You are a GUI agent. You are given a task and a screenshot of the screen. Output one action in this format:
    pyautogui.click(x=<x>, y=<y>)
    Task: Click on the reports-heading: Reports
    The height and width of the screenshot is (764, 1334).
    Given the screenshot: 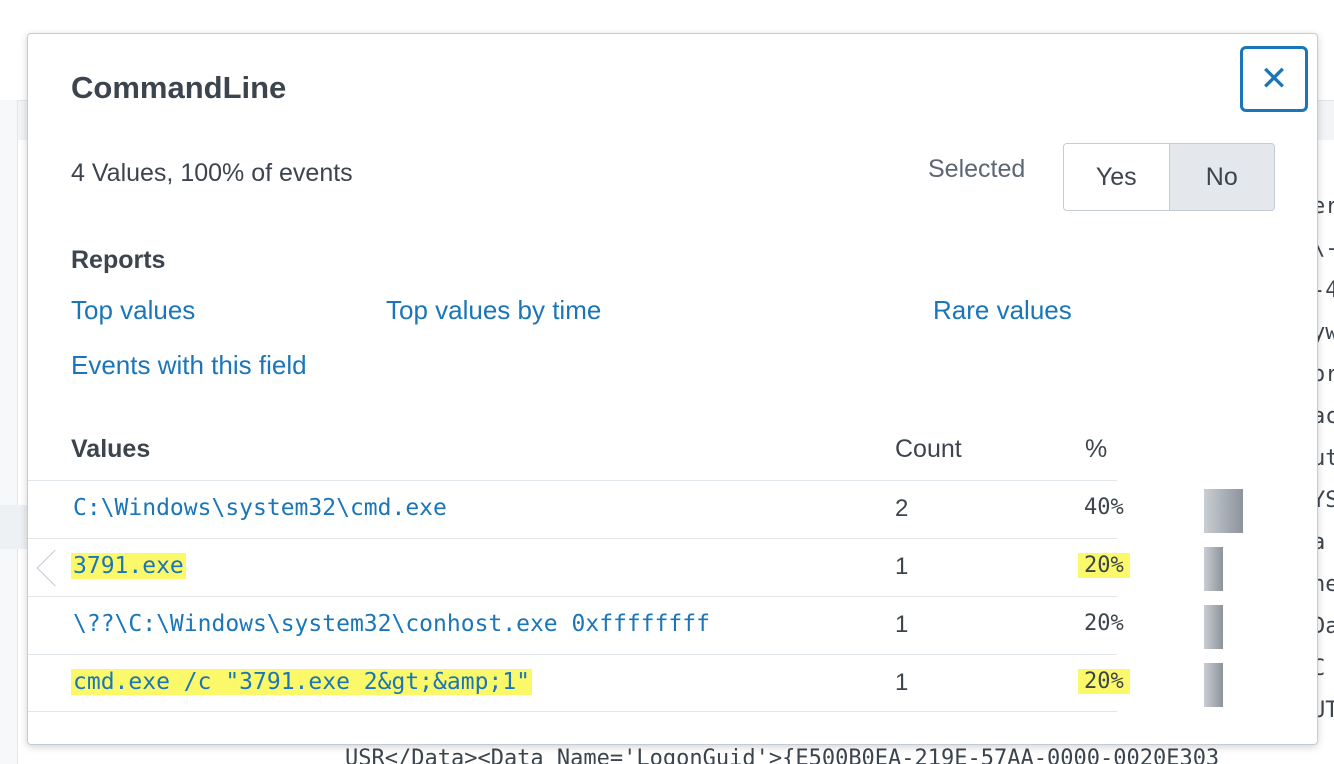 What is the action you would take?
    pyautogui.click(x=118, y=260)
    